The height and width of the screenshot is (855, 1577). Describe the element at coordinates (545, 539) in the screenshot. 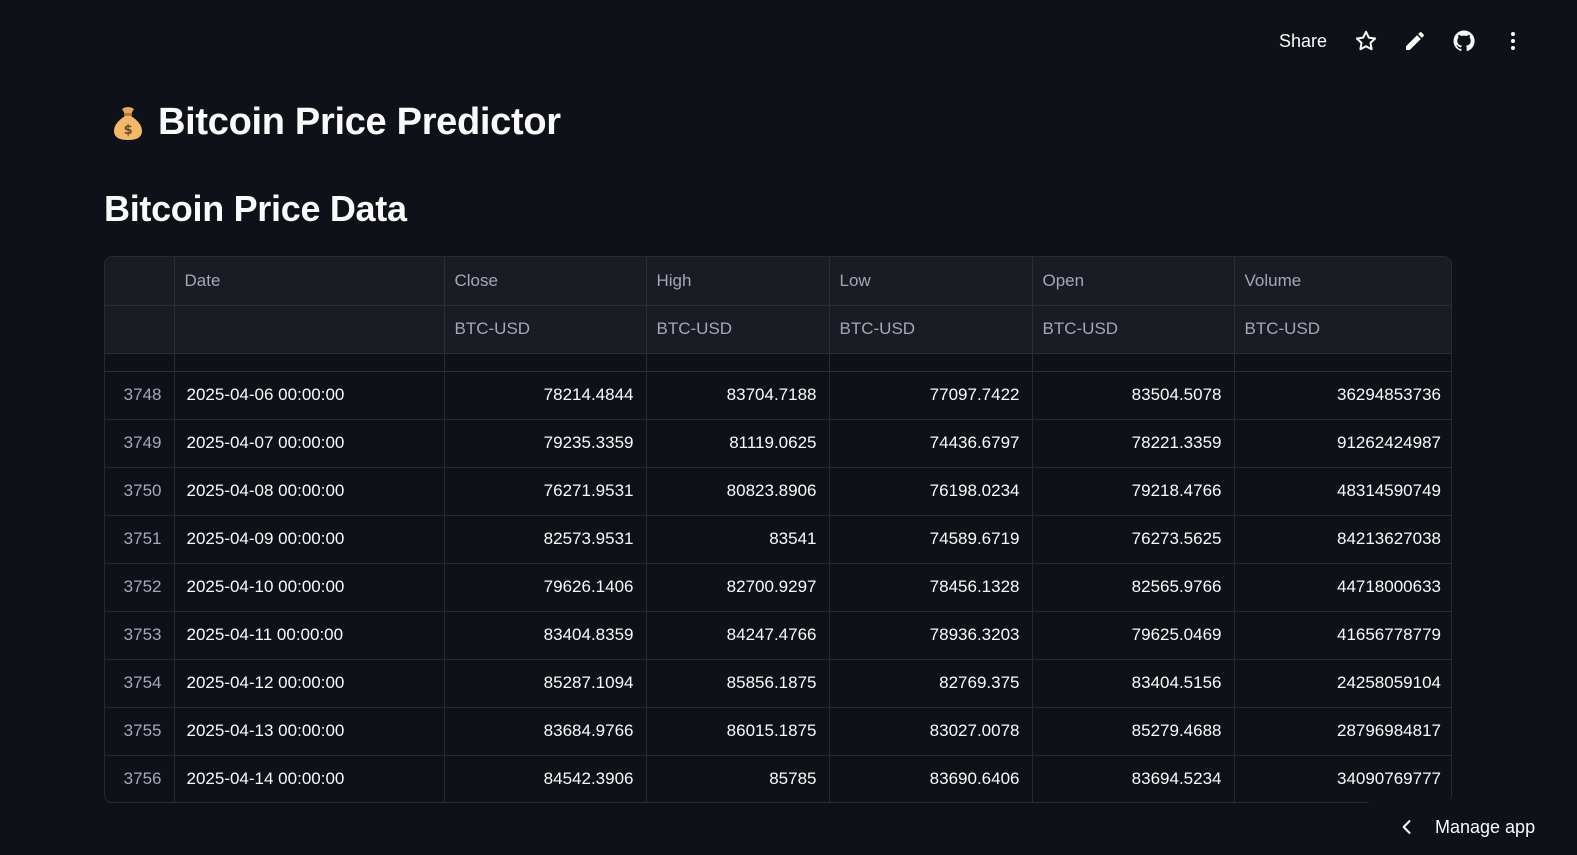

I see `cell-close: 82573.9531` at that location.